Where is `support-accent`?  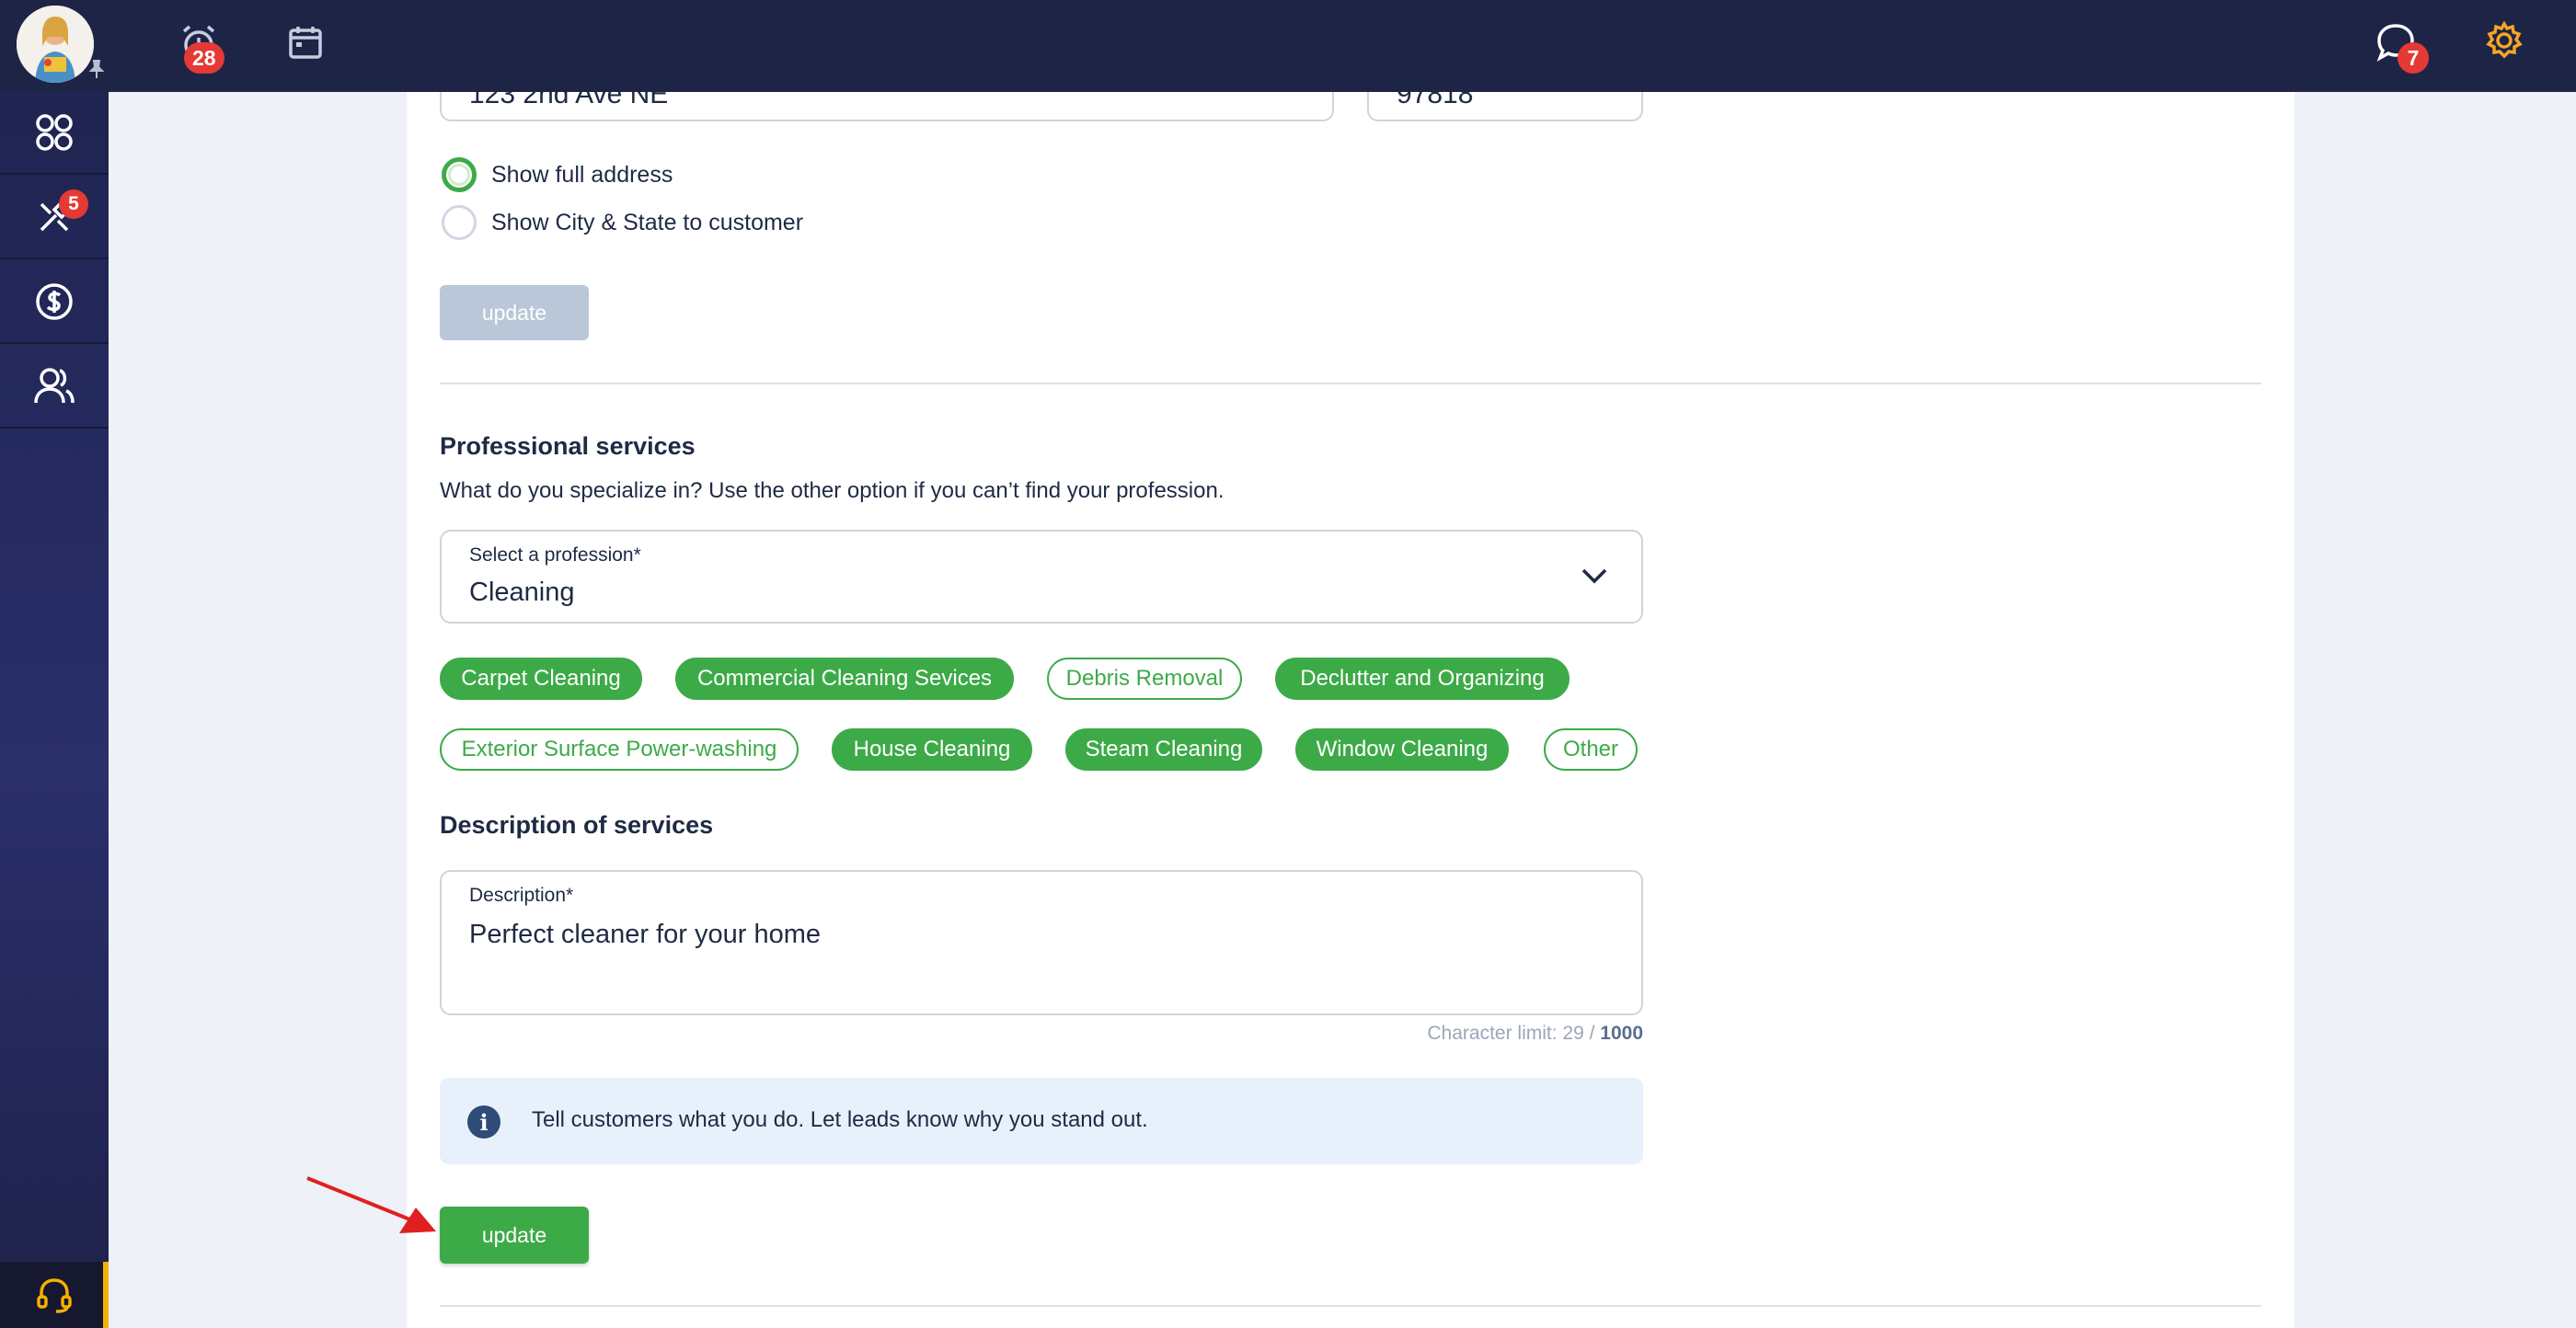 support-accent is located at coordinates (106, 1295).